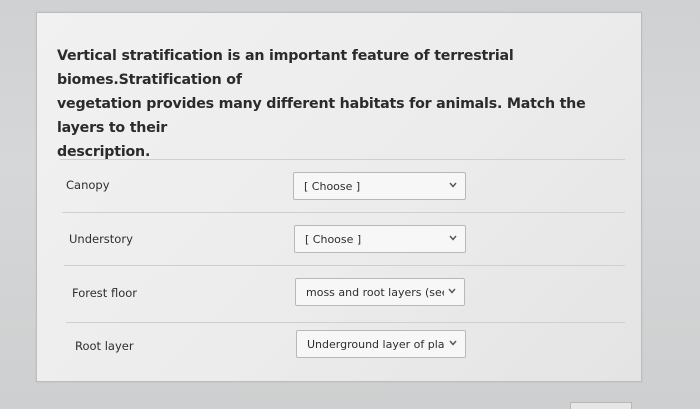 The width and height of the screenshot is (700, 409). I want to click on term-label-forest-floor: Forest floor, so click(104, 293).